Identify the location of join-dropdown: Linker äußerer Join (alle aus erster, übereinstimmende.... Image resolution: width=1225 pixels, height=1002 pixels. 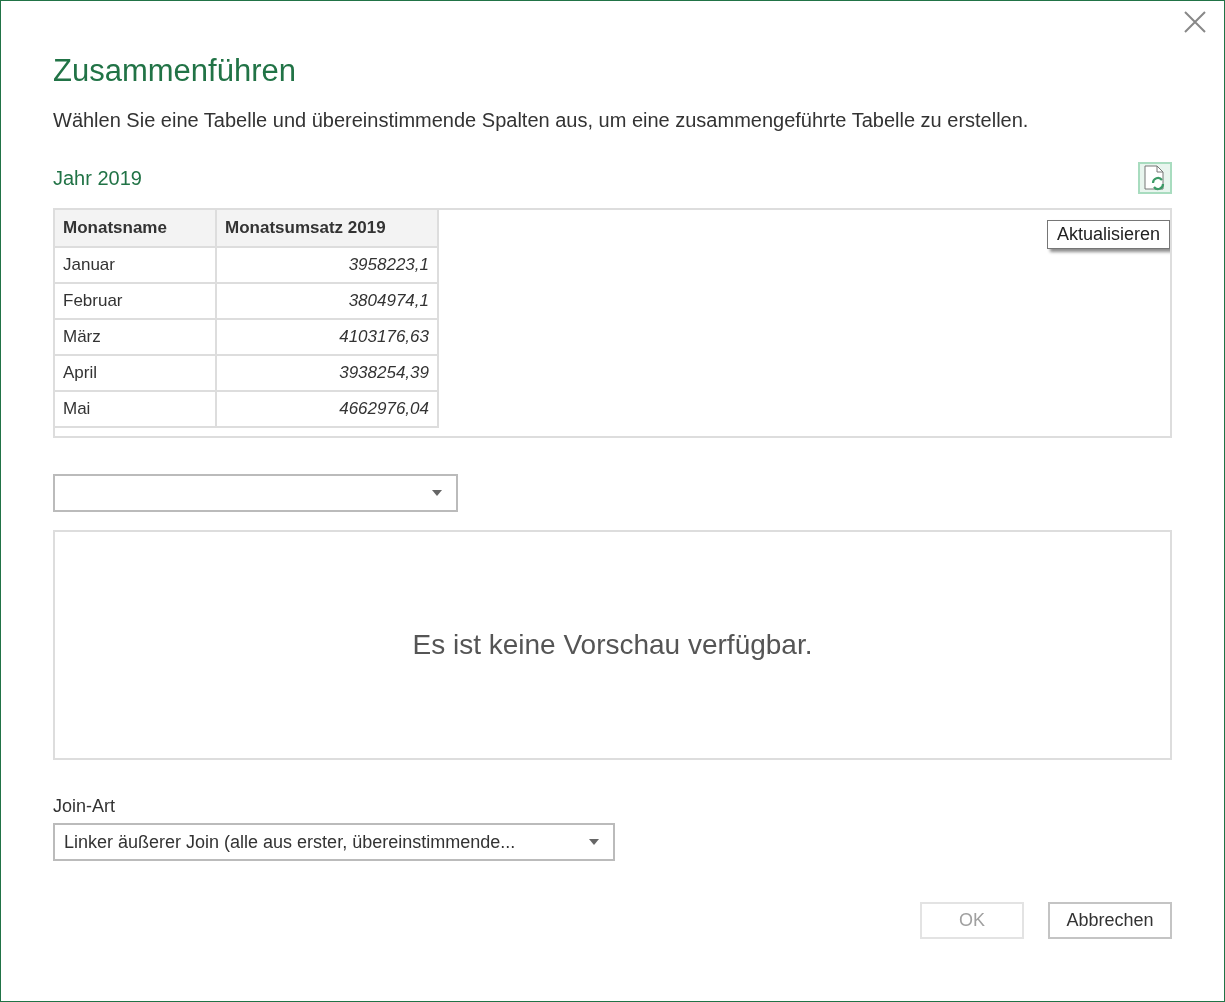
(334, 842).